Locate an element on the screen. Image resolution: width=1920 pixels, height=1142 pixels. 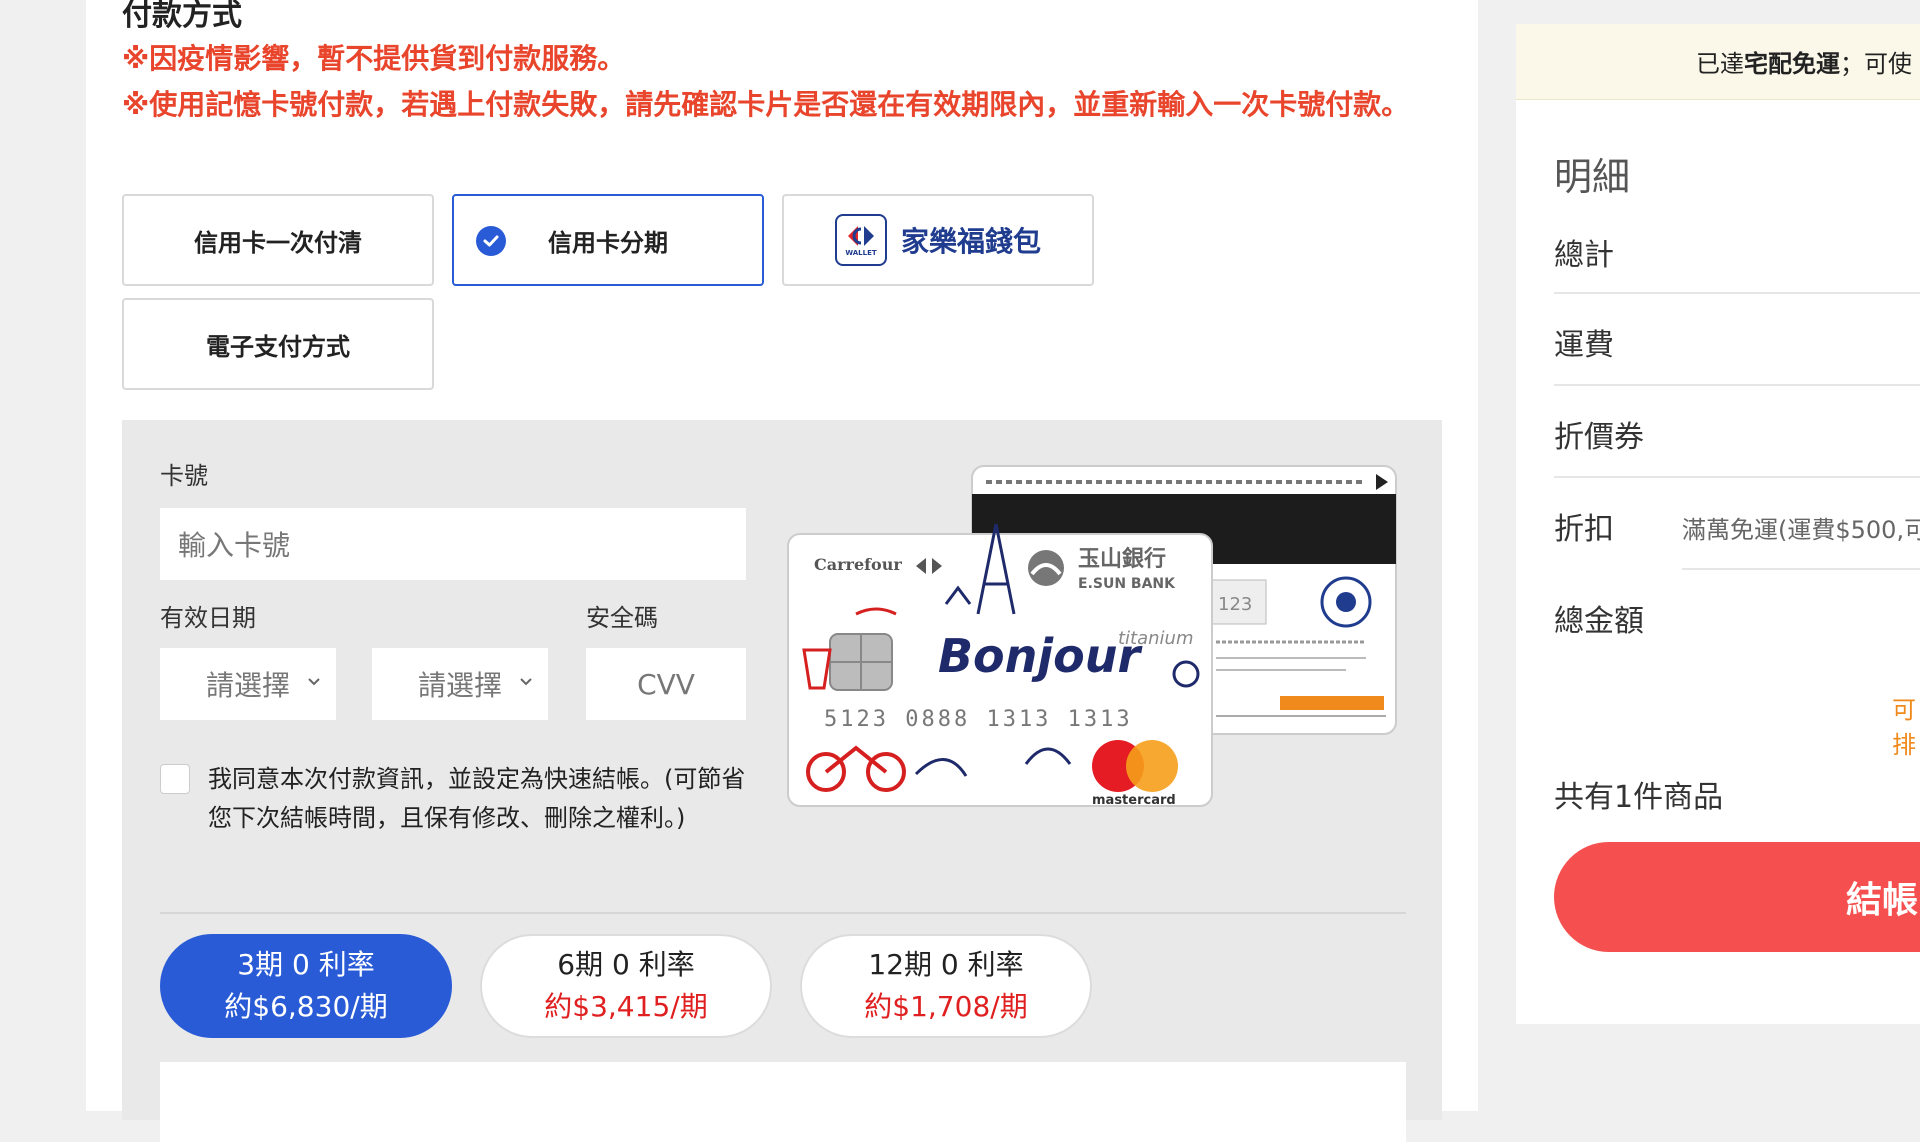
summary-title: 明細 is located at coordinates (1592, 177).